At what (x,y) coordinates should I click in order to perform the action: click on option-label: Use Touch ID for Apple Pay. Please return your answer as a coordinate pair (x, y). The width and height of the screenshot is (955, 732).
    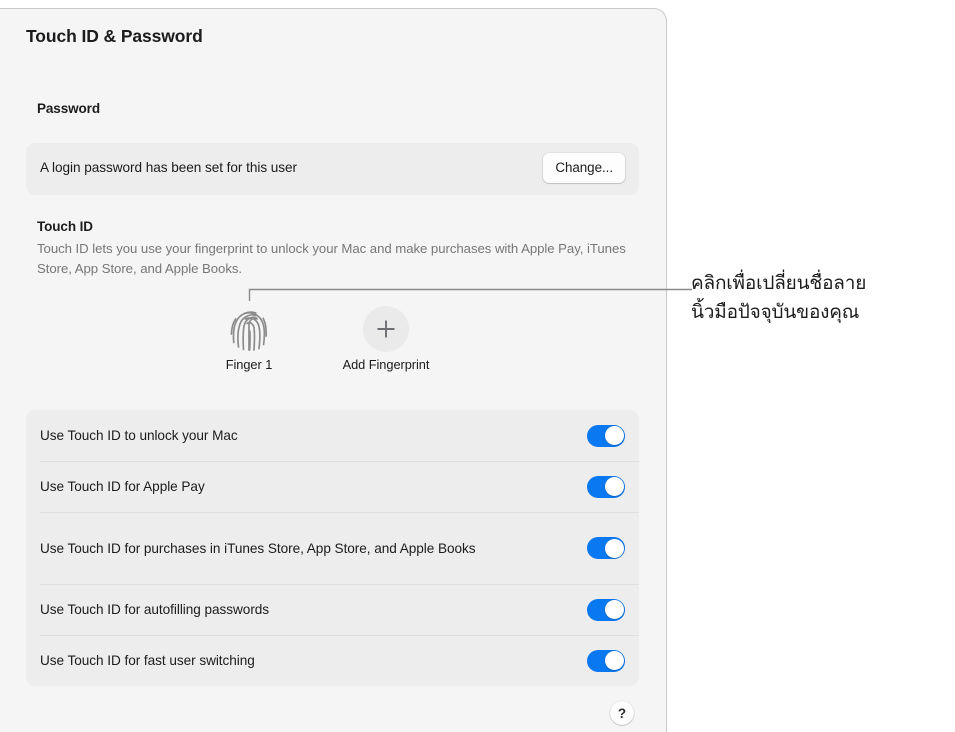
    Looking at the image, I should click on (122, 486).